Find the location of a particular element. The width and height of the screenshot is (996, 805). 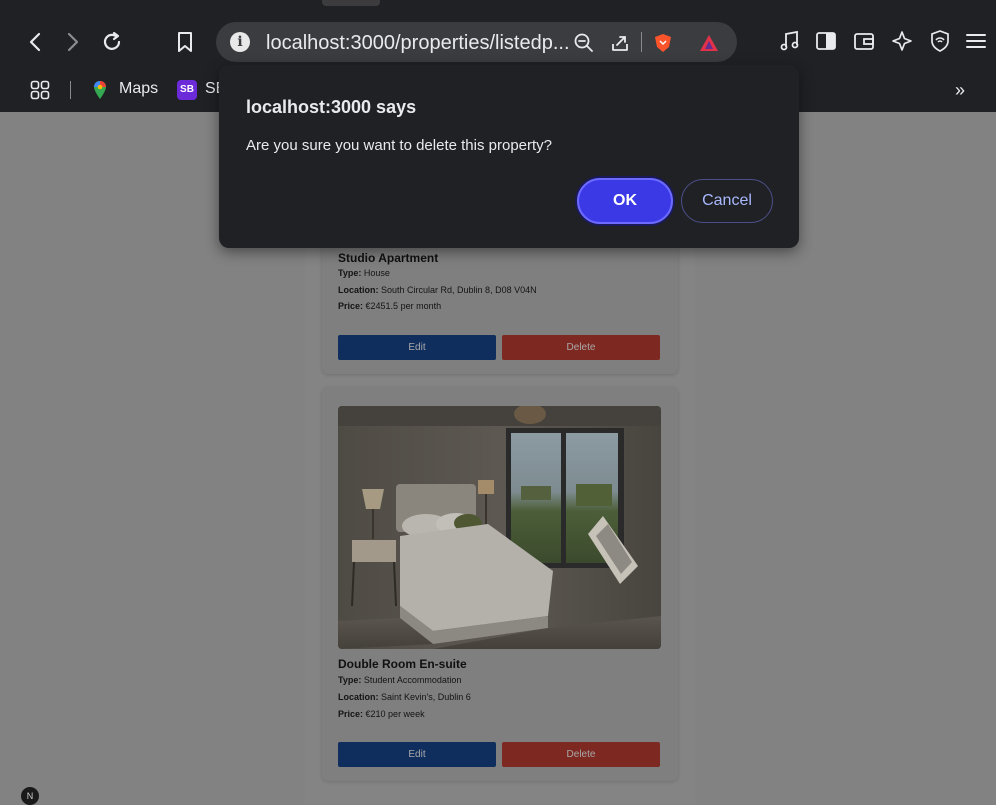

property-title: Double Room En-suite is located at coordinates (402, 664).